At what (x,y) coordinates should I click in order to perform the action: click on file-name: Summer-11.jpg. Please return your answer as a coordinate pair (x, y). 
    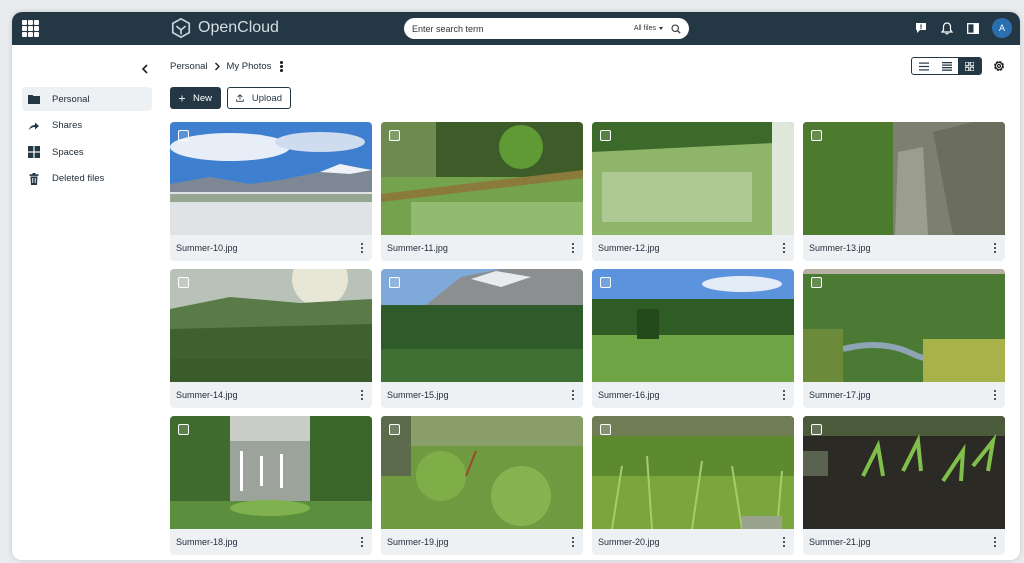
    Looking at the image, I should click on (417, 248).